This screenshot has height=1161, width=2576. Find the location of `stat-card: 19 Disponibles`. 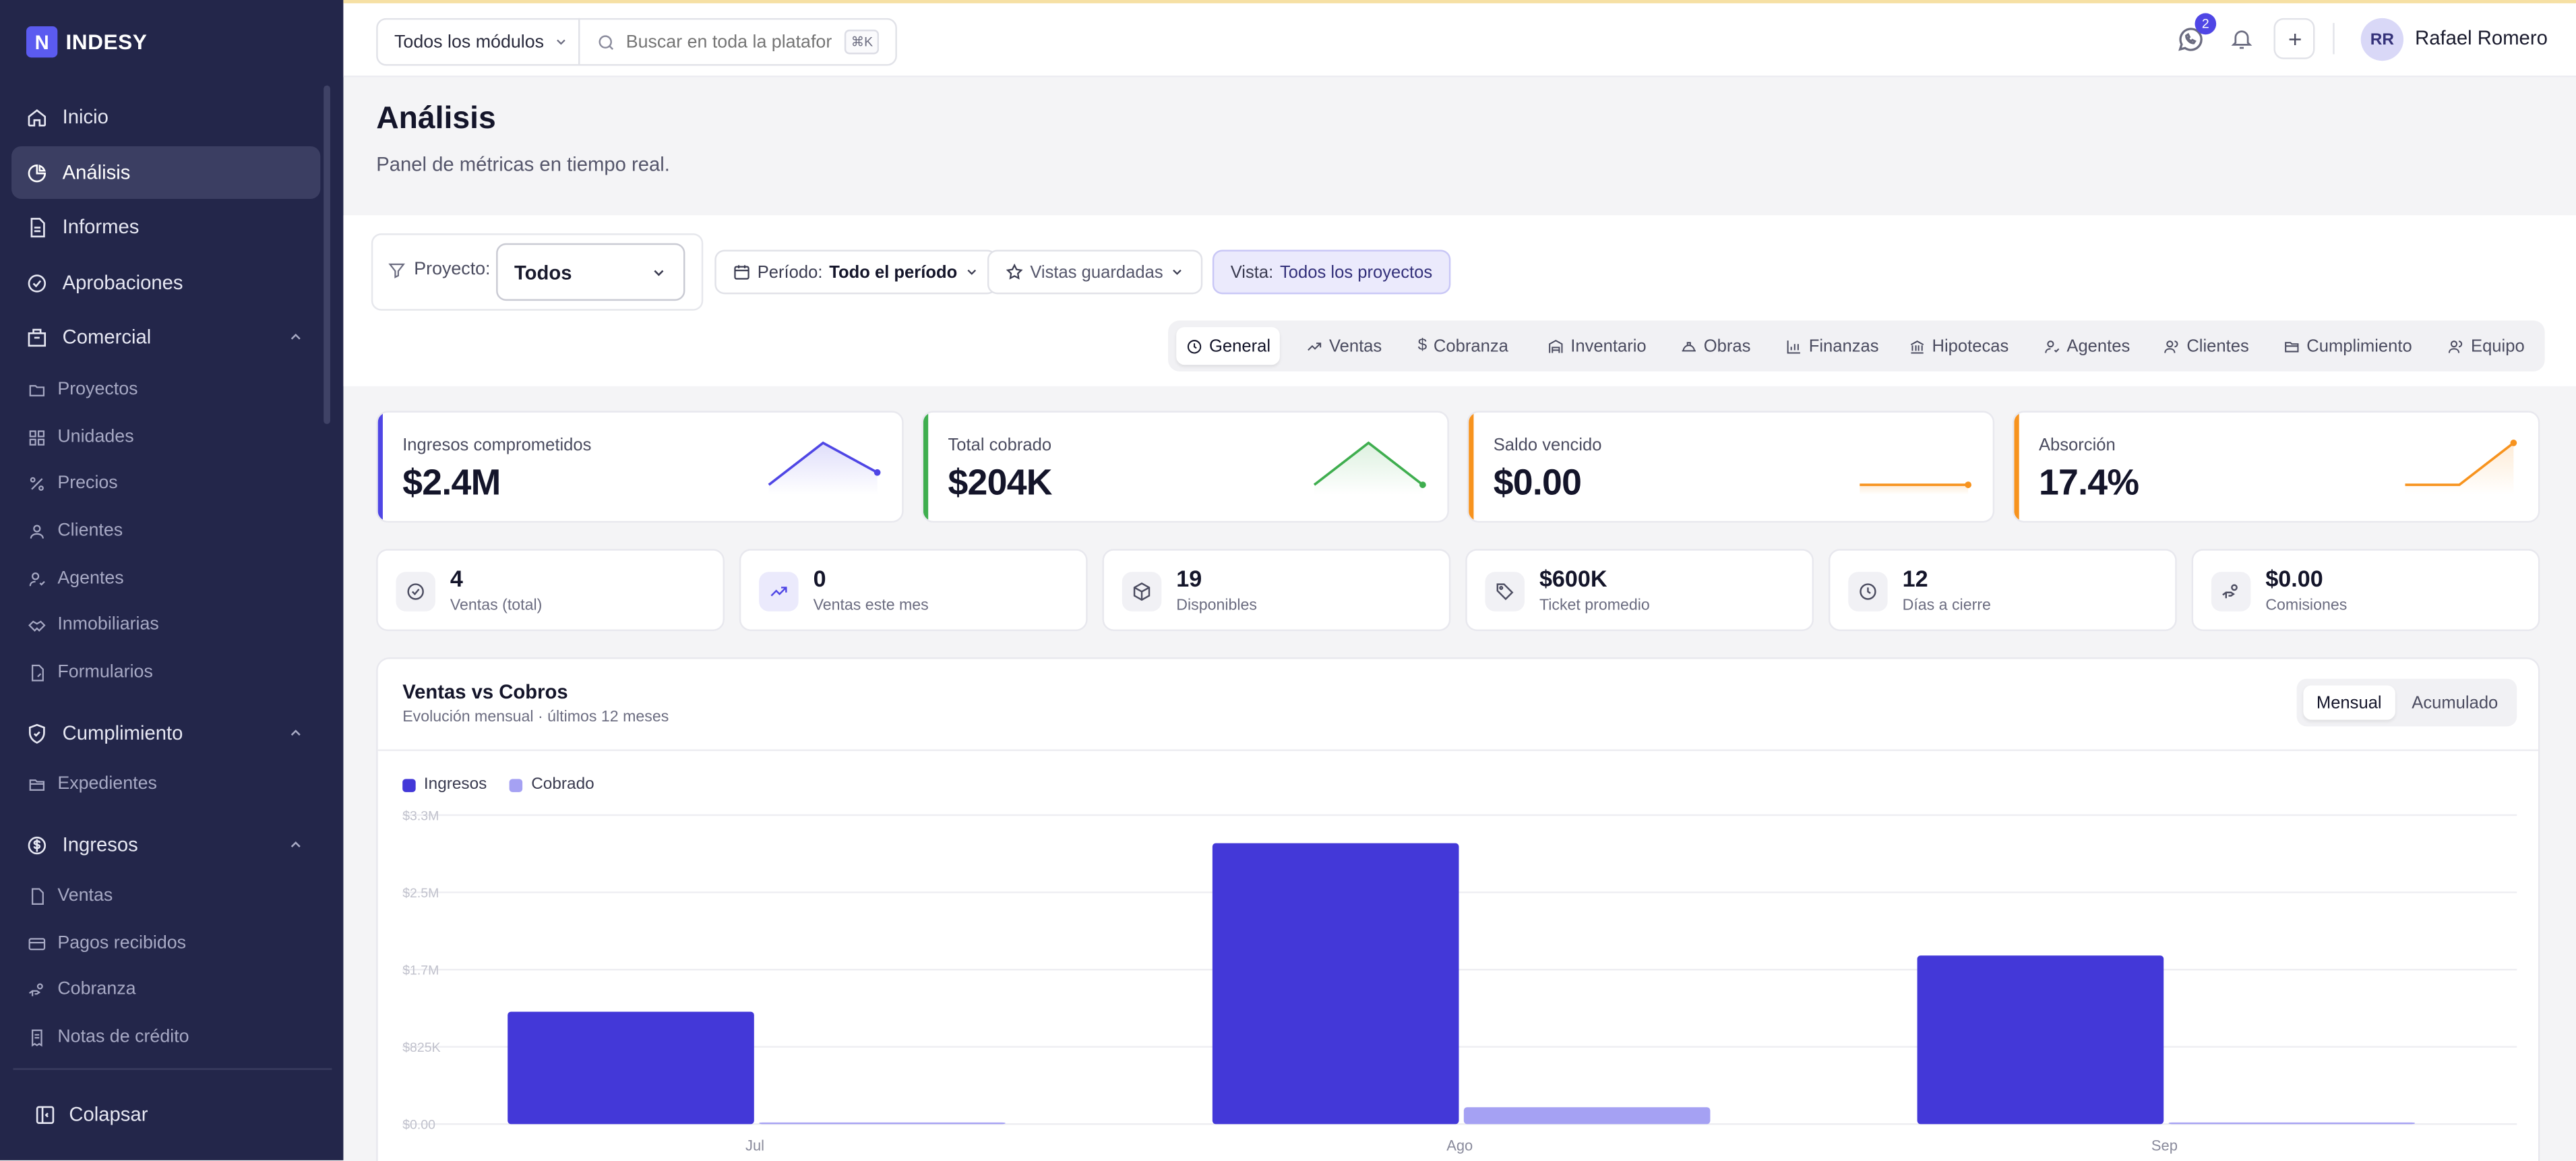

stat-card: 19 Disponibles is located at coordinates (1276, 590).